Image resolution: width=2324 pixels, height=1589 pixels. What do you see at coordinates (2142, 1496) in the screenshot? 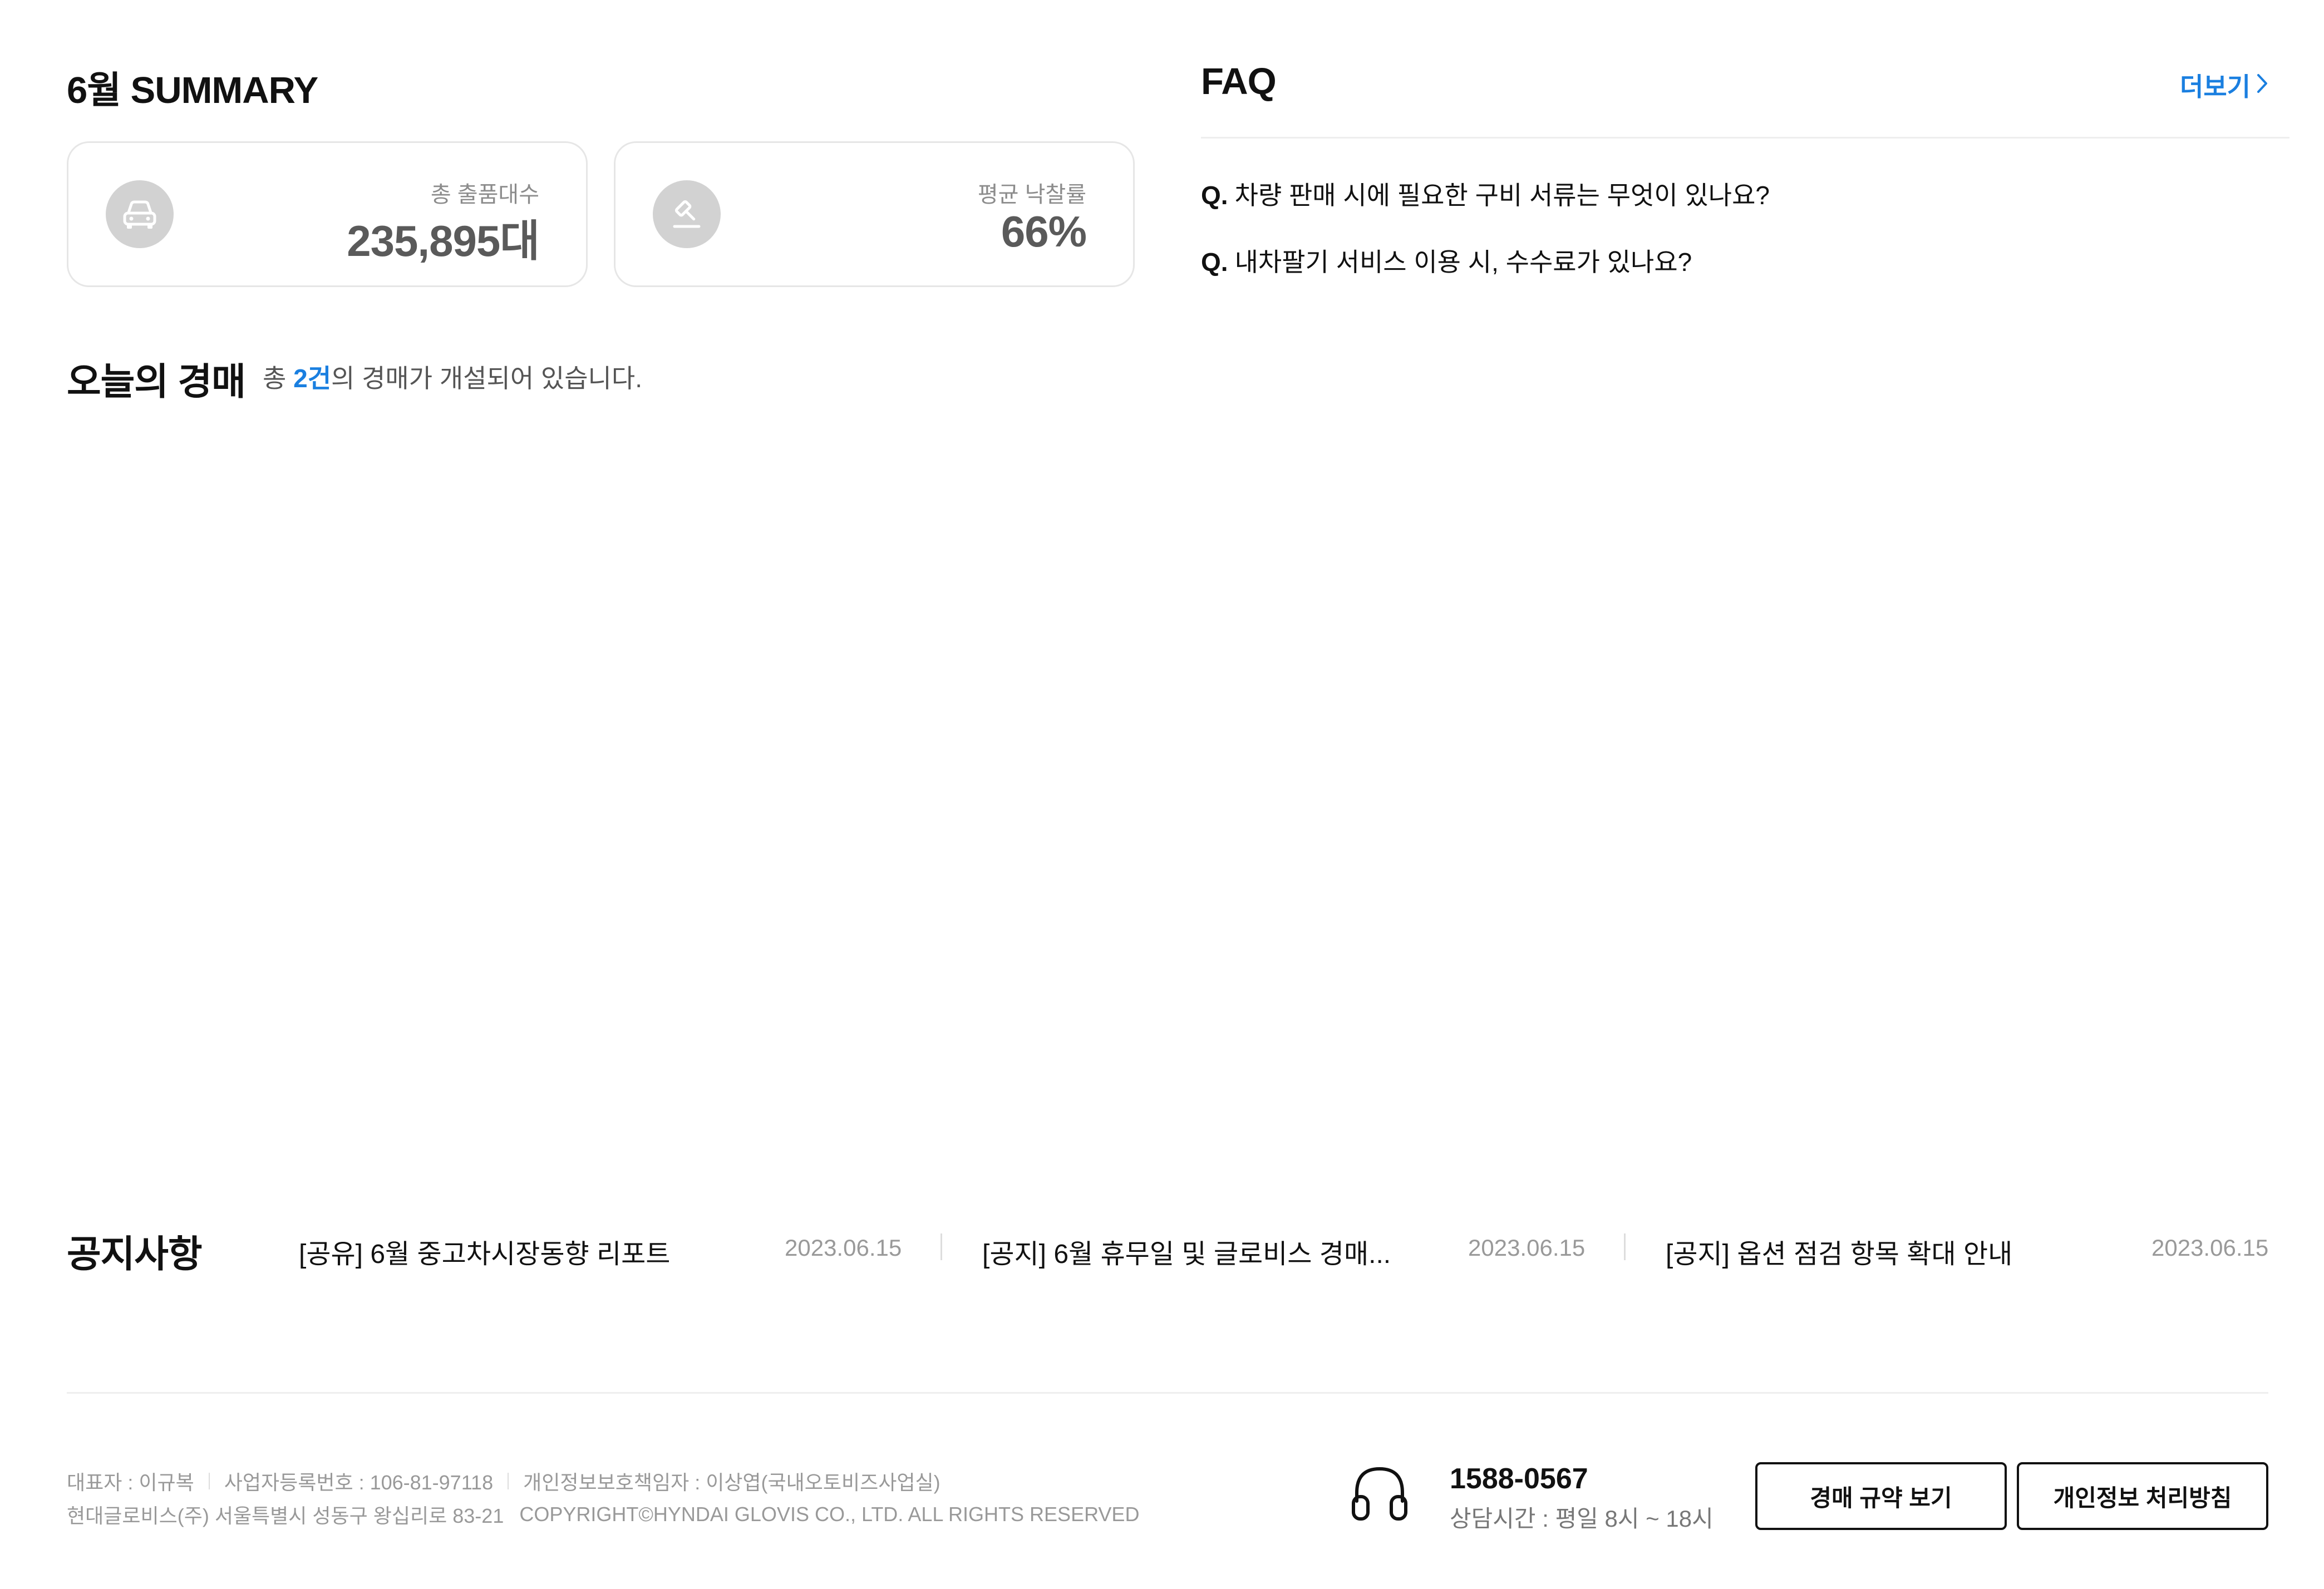
I see `privacy-policy-button: 개인정보 처리방침` at bounding box center [2142, 1496].